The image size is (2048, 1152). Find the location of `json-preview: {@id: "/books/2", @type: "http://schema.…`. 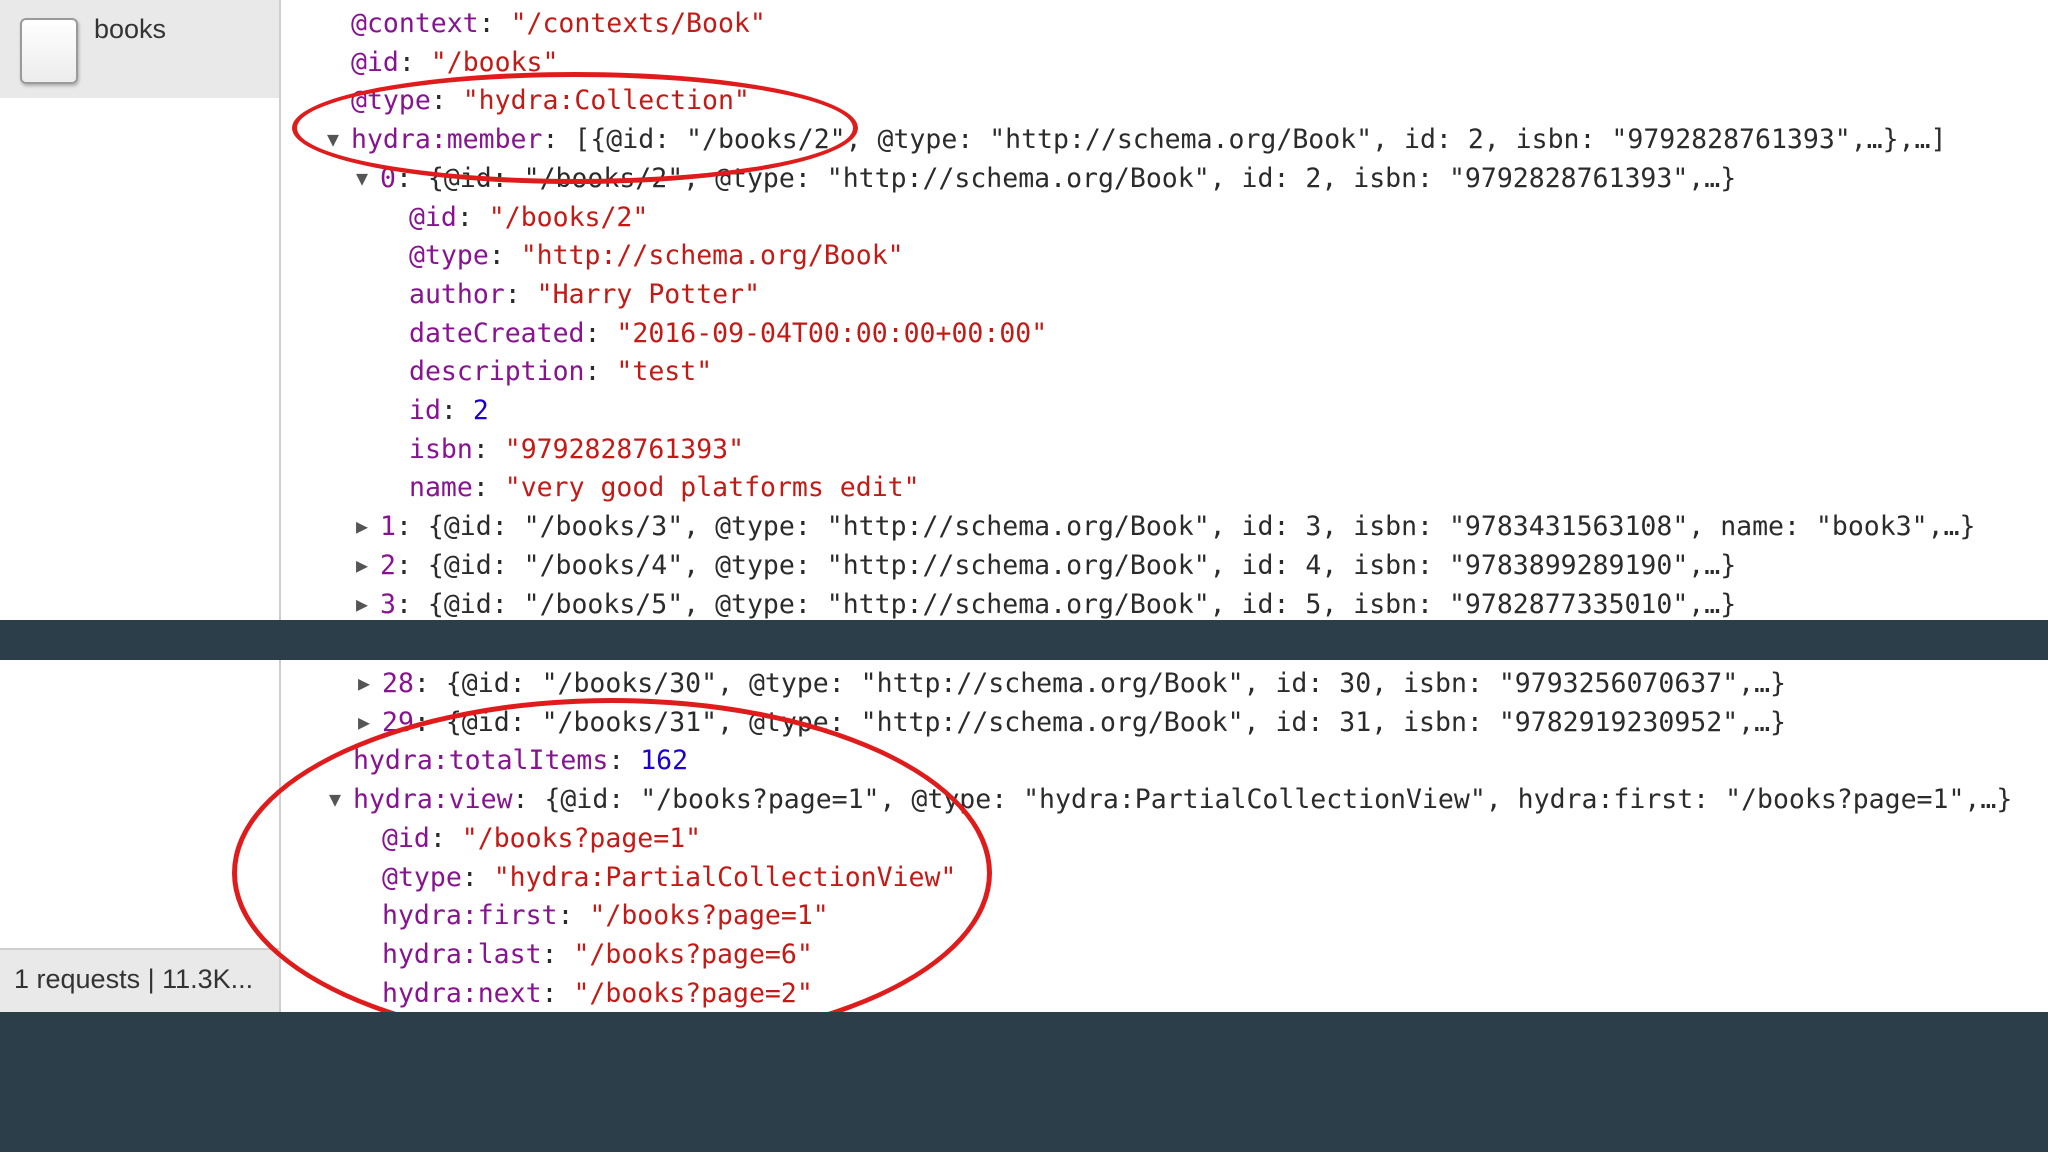

json-preview: {@id: "/books/2", @type: "http://schema.… is located at coordinates (1082, 178).